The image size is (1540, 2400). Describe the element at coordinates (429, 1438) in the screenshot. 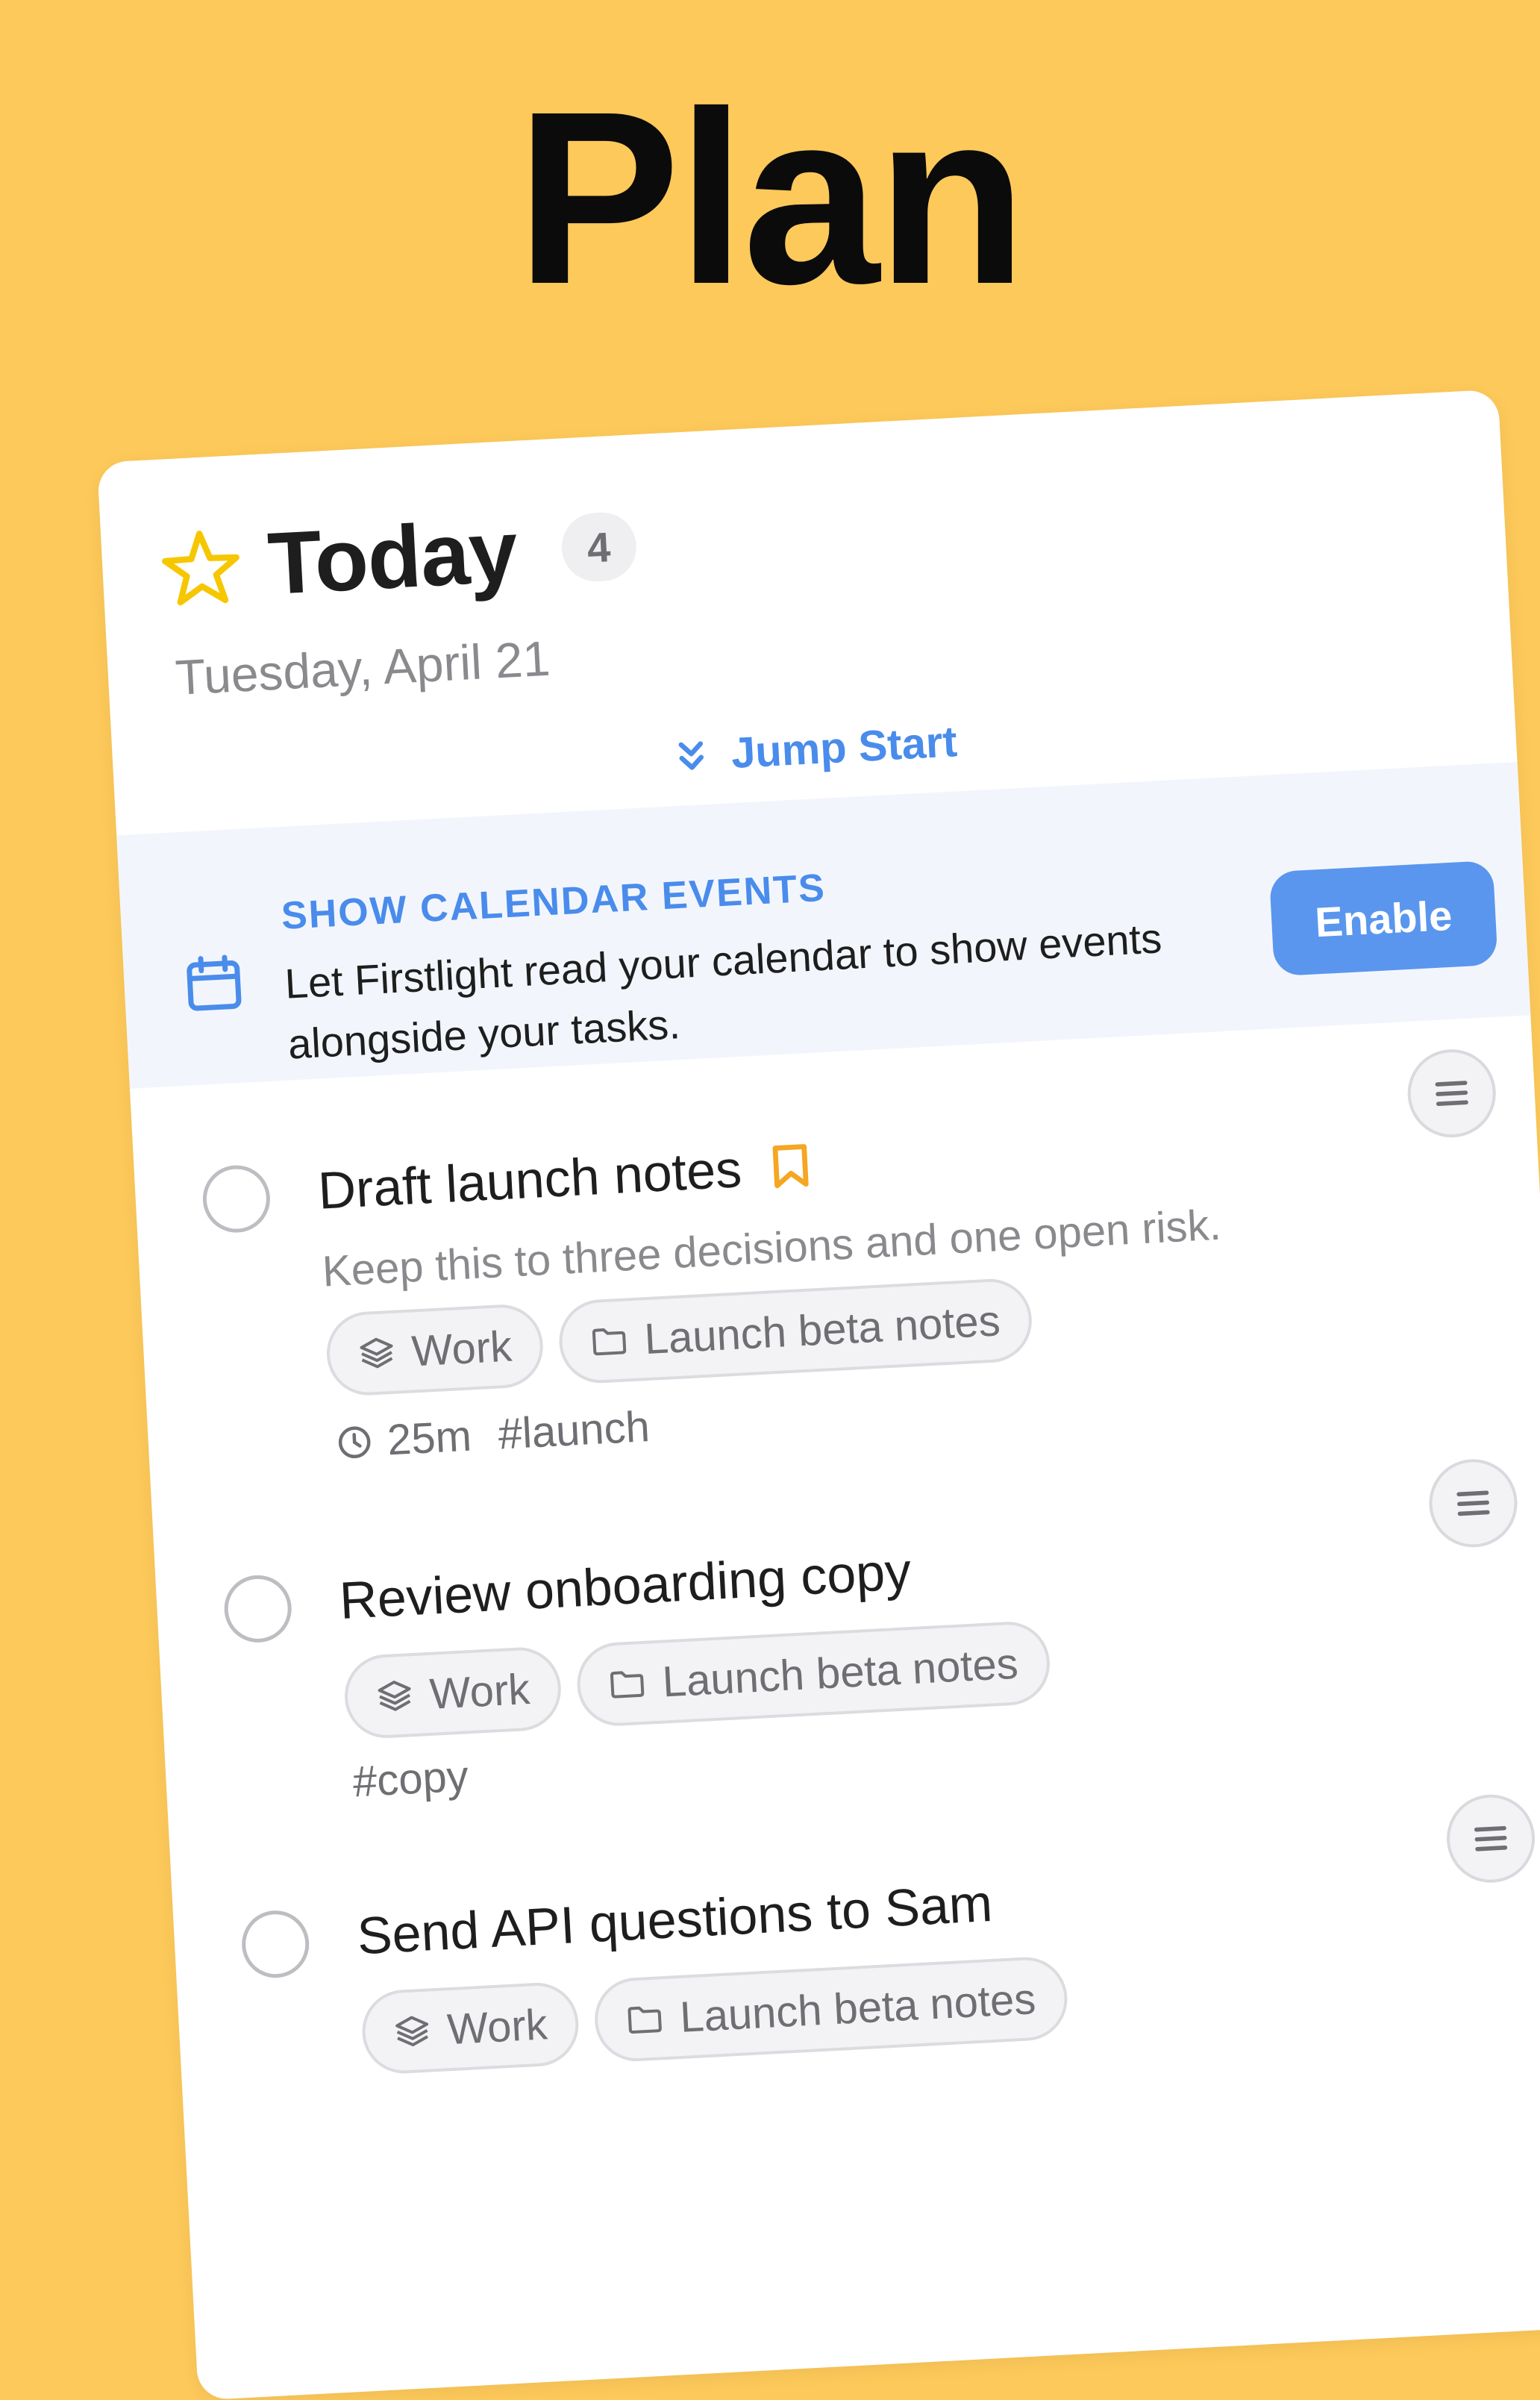

I see `duration-label: 25m` at that location.